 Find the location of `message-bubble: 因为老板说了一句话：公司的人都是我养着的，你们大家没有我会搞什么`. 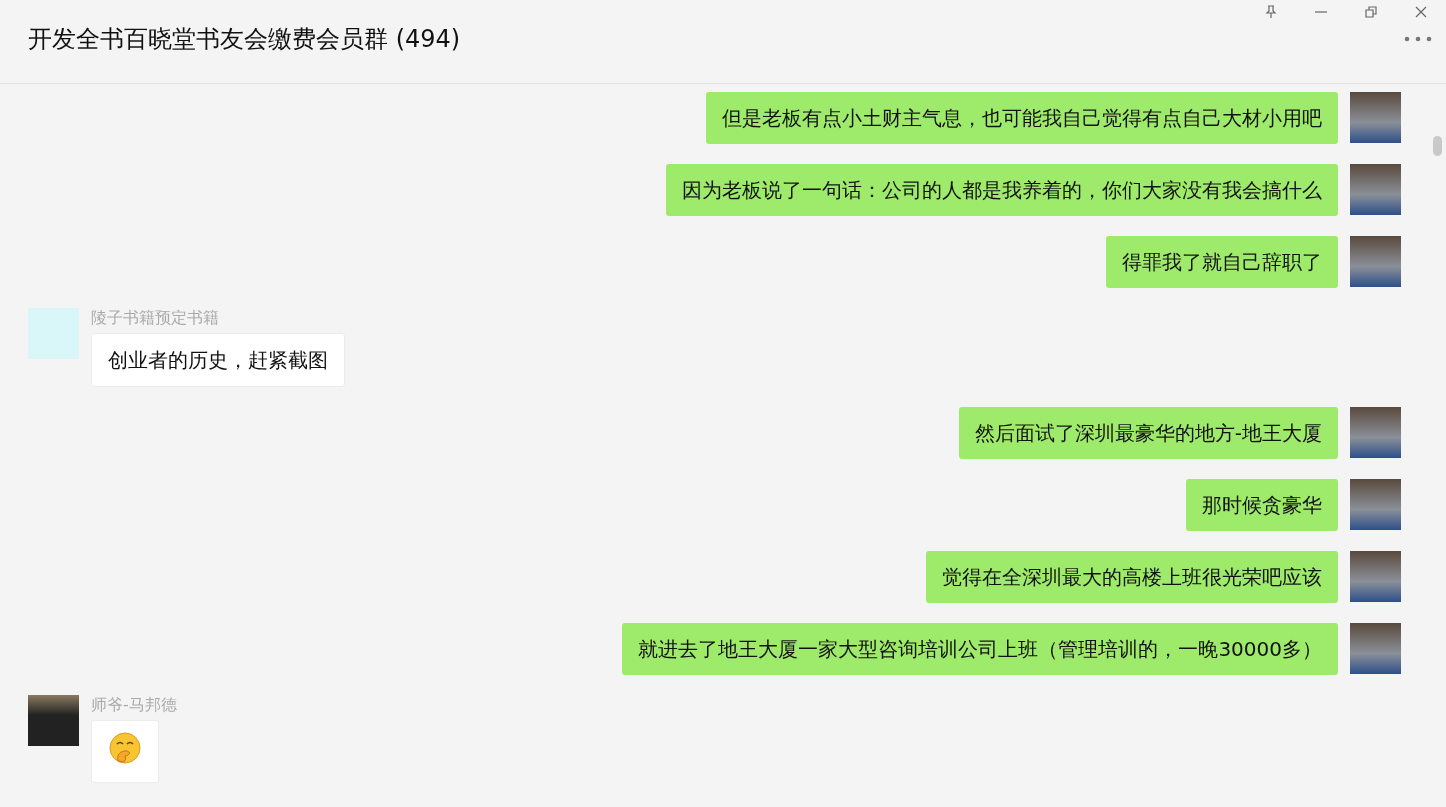

message-bubble: 因为老板说了一句话：公司的人都是我养着的，你们大家没有我会搞什么 is located at coordinates (1002, 190).